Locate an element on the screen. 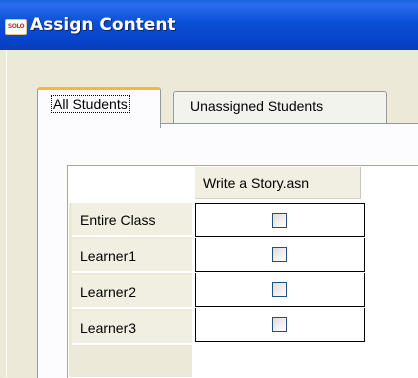  row-header-learner1: Learner1 is located at coordinates (132, 256).